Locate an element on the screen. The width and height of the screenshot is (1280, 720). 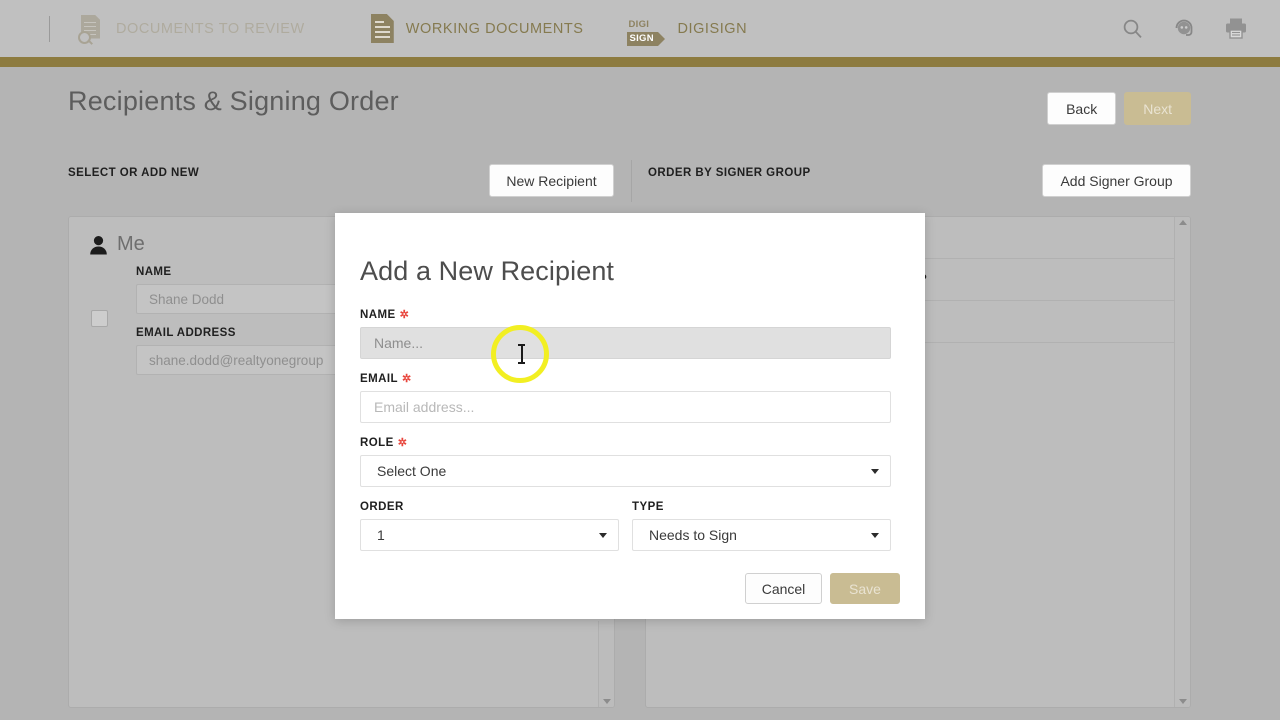
order-type-row: ORDER 1 TYPE Needs to Sign is located at coordinates (625, 526).